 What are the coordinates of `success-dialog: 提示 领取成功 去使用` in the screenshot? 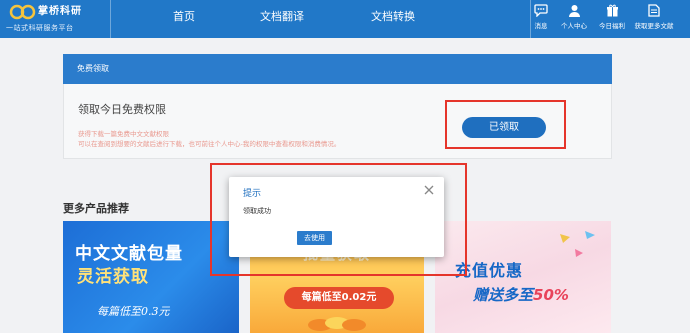 It's located at (336, 217).